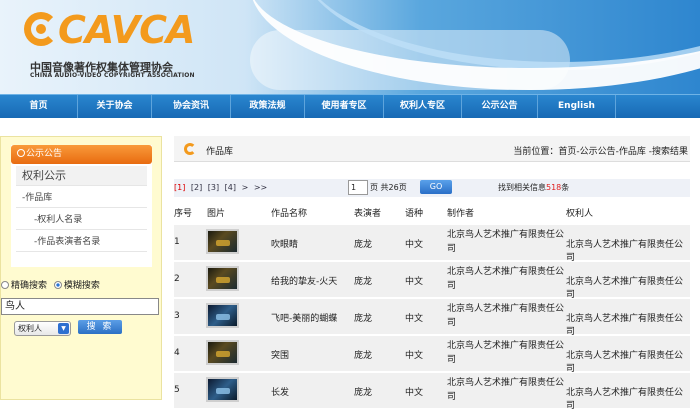 Image resolution: width=700 pixels, height=411 pixels. I want to click on sidebar-item-rightsholders: -权利人名录, so click(81, 220).